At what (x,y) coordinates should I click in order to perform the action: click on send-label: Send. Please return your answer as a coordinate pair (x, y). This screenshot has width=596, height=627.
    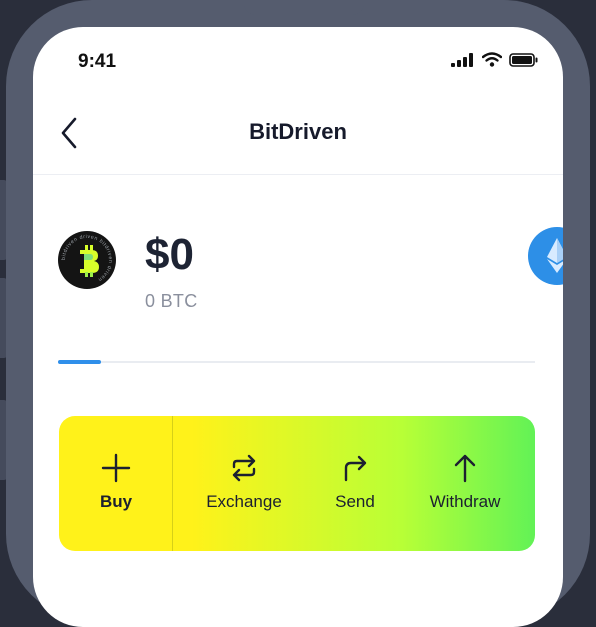
    Looking at the image, I should click on (355, 501).